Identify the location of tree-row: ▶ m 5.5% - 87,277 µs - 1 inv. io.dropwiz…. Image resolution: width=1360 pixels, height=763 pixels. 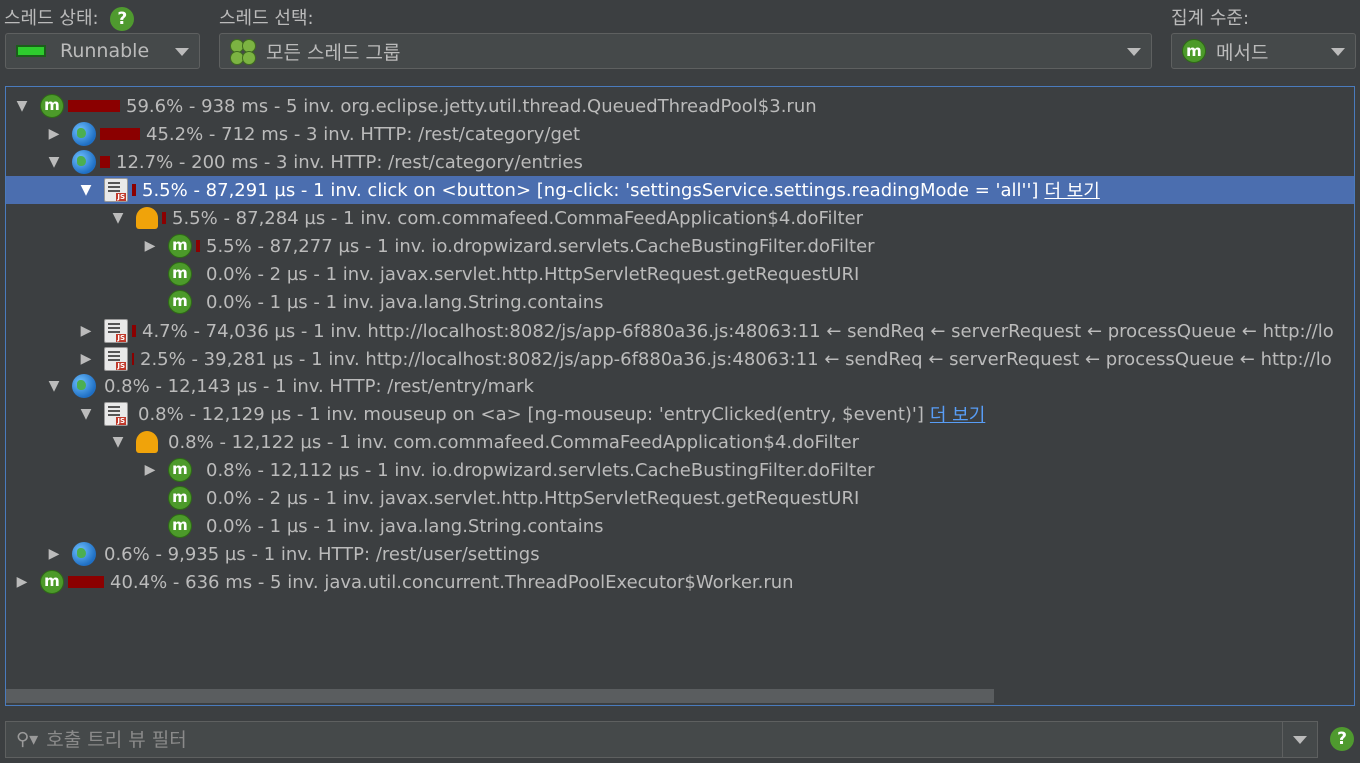
(680, 246).